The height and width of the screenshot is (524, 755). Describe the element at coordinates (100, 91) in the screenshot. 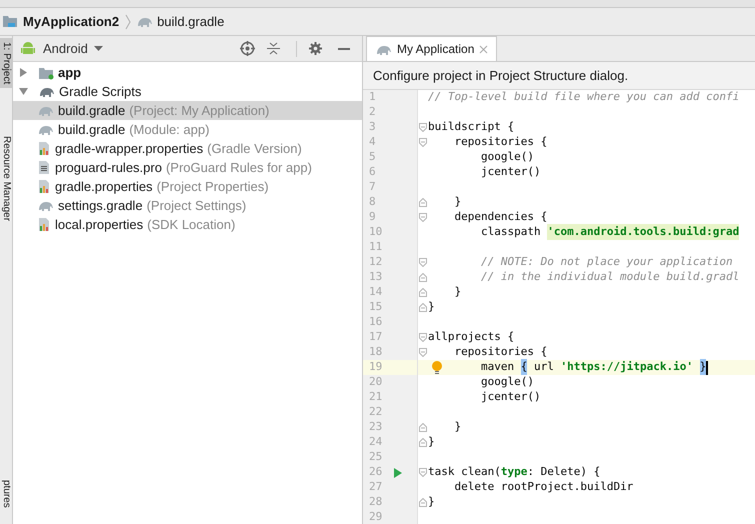

I see `tree-label: Gradle Scripts` at that location.